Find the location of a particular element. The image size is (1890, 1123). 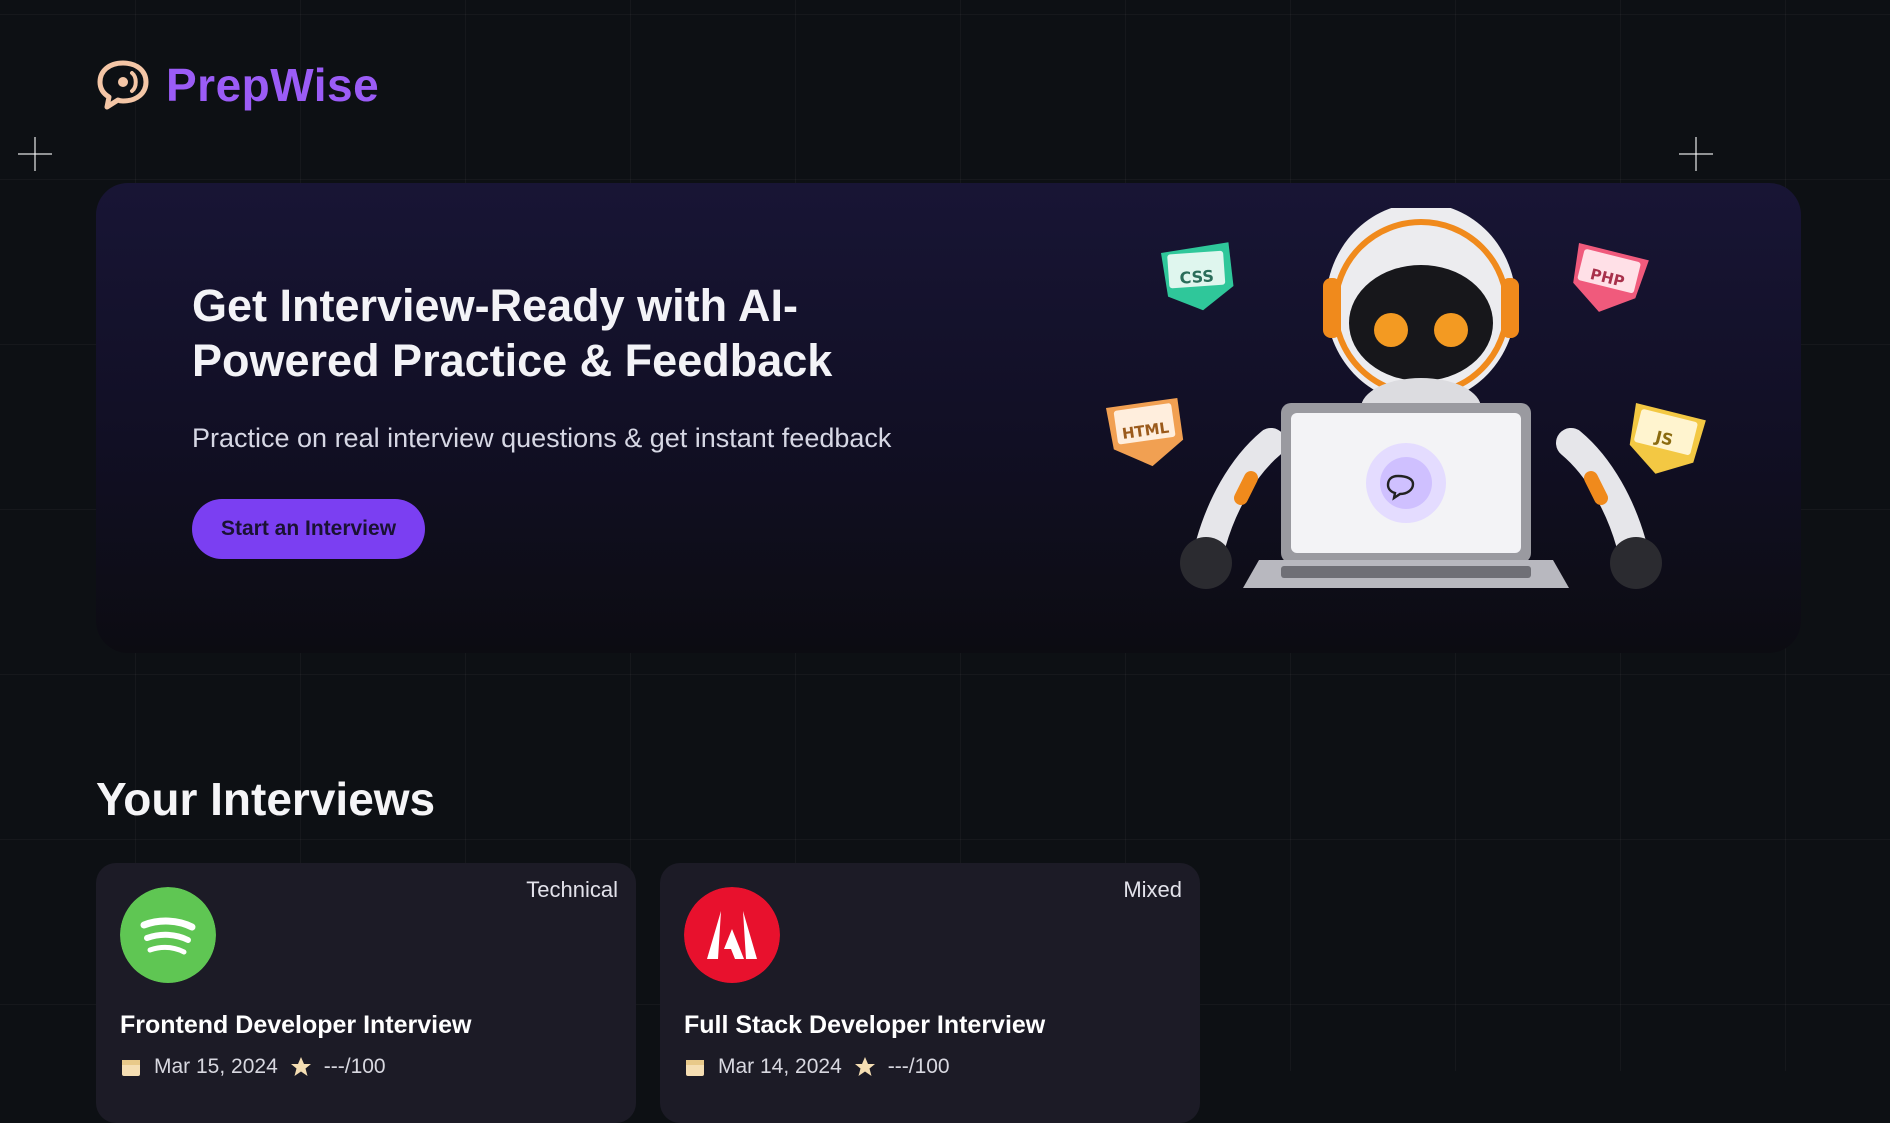

brand-logo-link: PrepWise is located at coordinates (237, 85).